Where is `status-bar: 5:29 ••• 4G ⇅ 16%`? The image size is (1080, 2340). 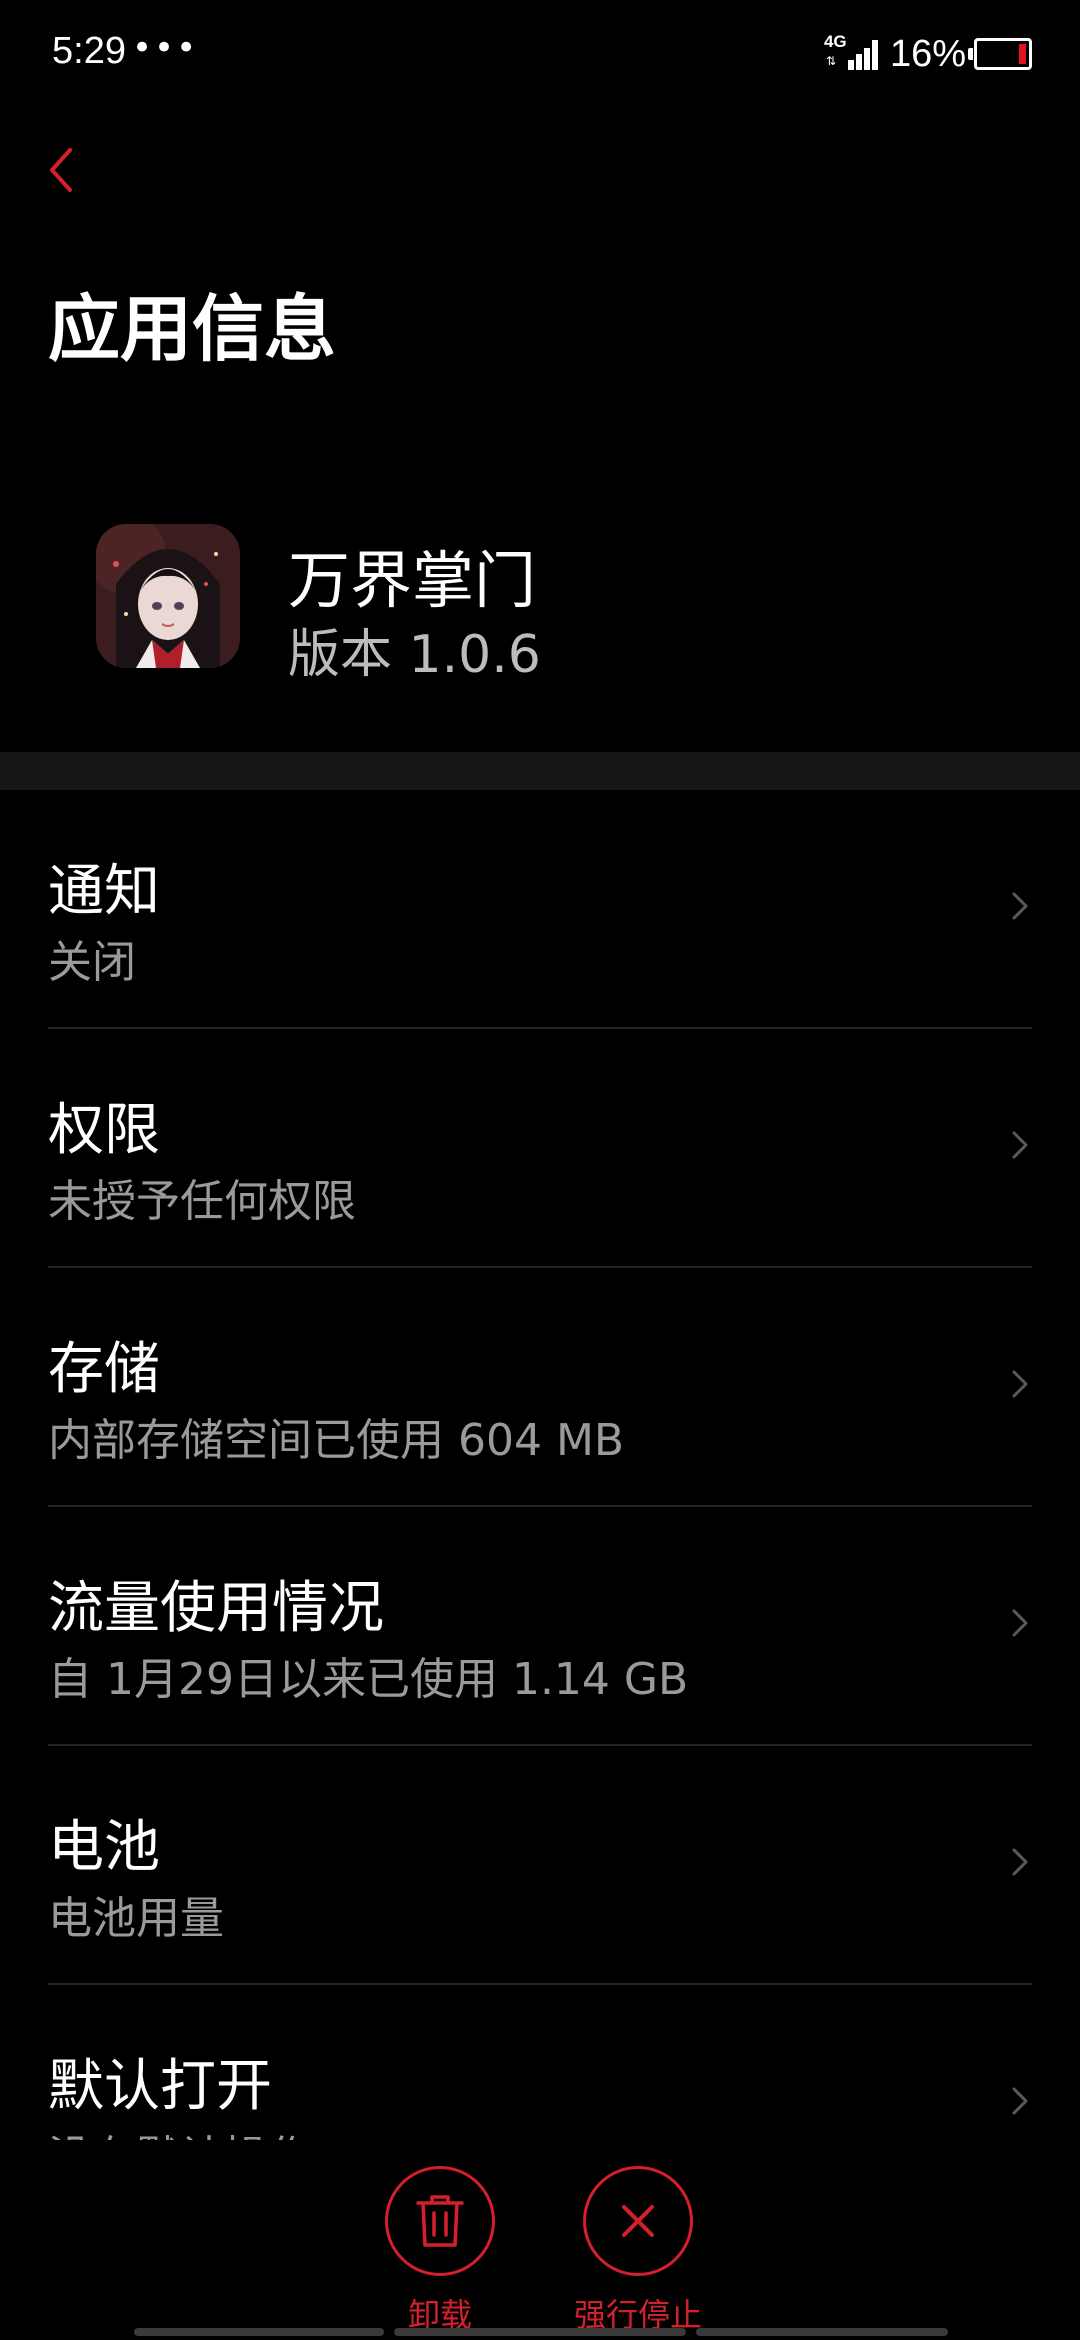 status-bar: 5:29 ••• 4G ⇅ 16% is located at coordinates (540, 55).